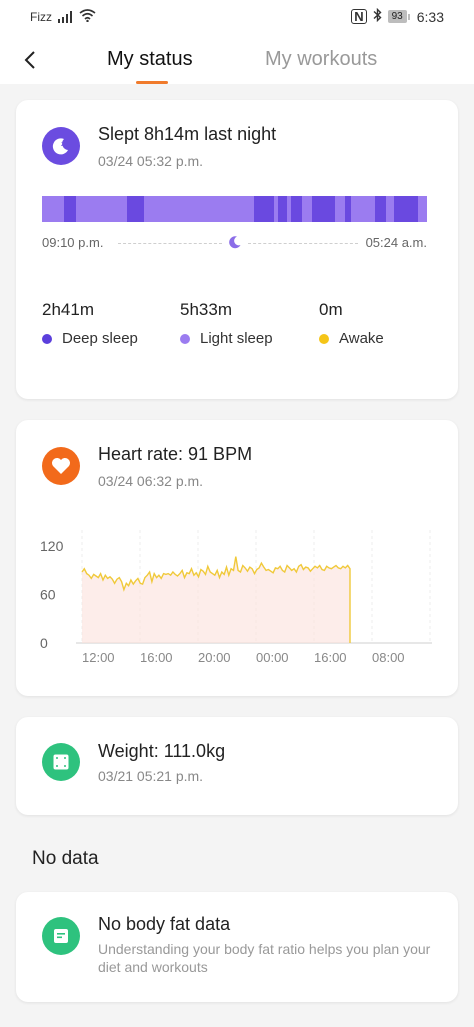  What do you see at coordinates (206, 309) in the screenshot?
I see `light-sleep-value: 5h33m` at bounding box center [206, 309].